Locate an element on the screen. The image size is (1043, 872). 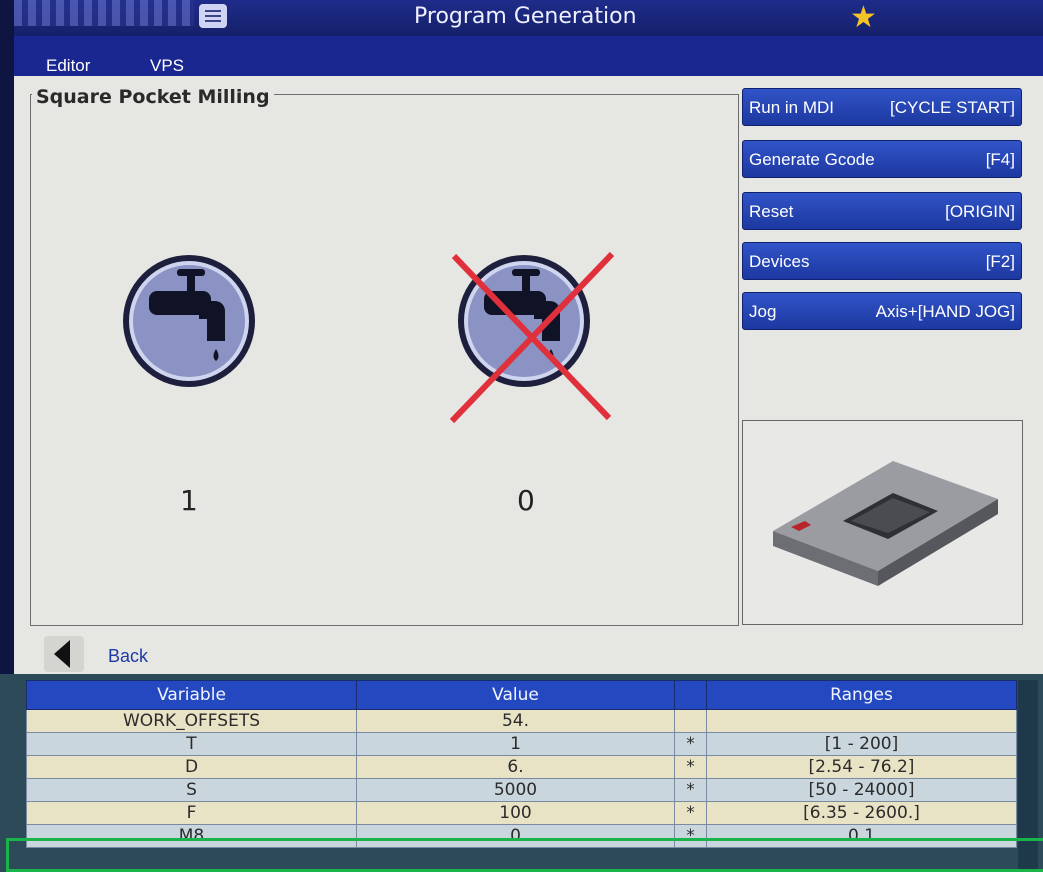
button-label: Run in MDI is located at coordinates (792, 107).